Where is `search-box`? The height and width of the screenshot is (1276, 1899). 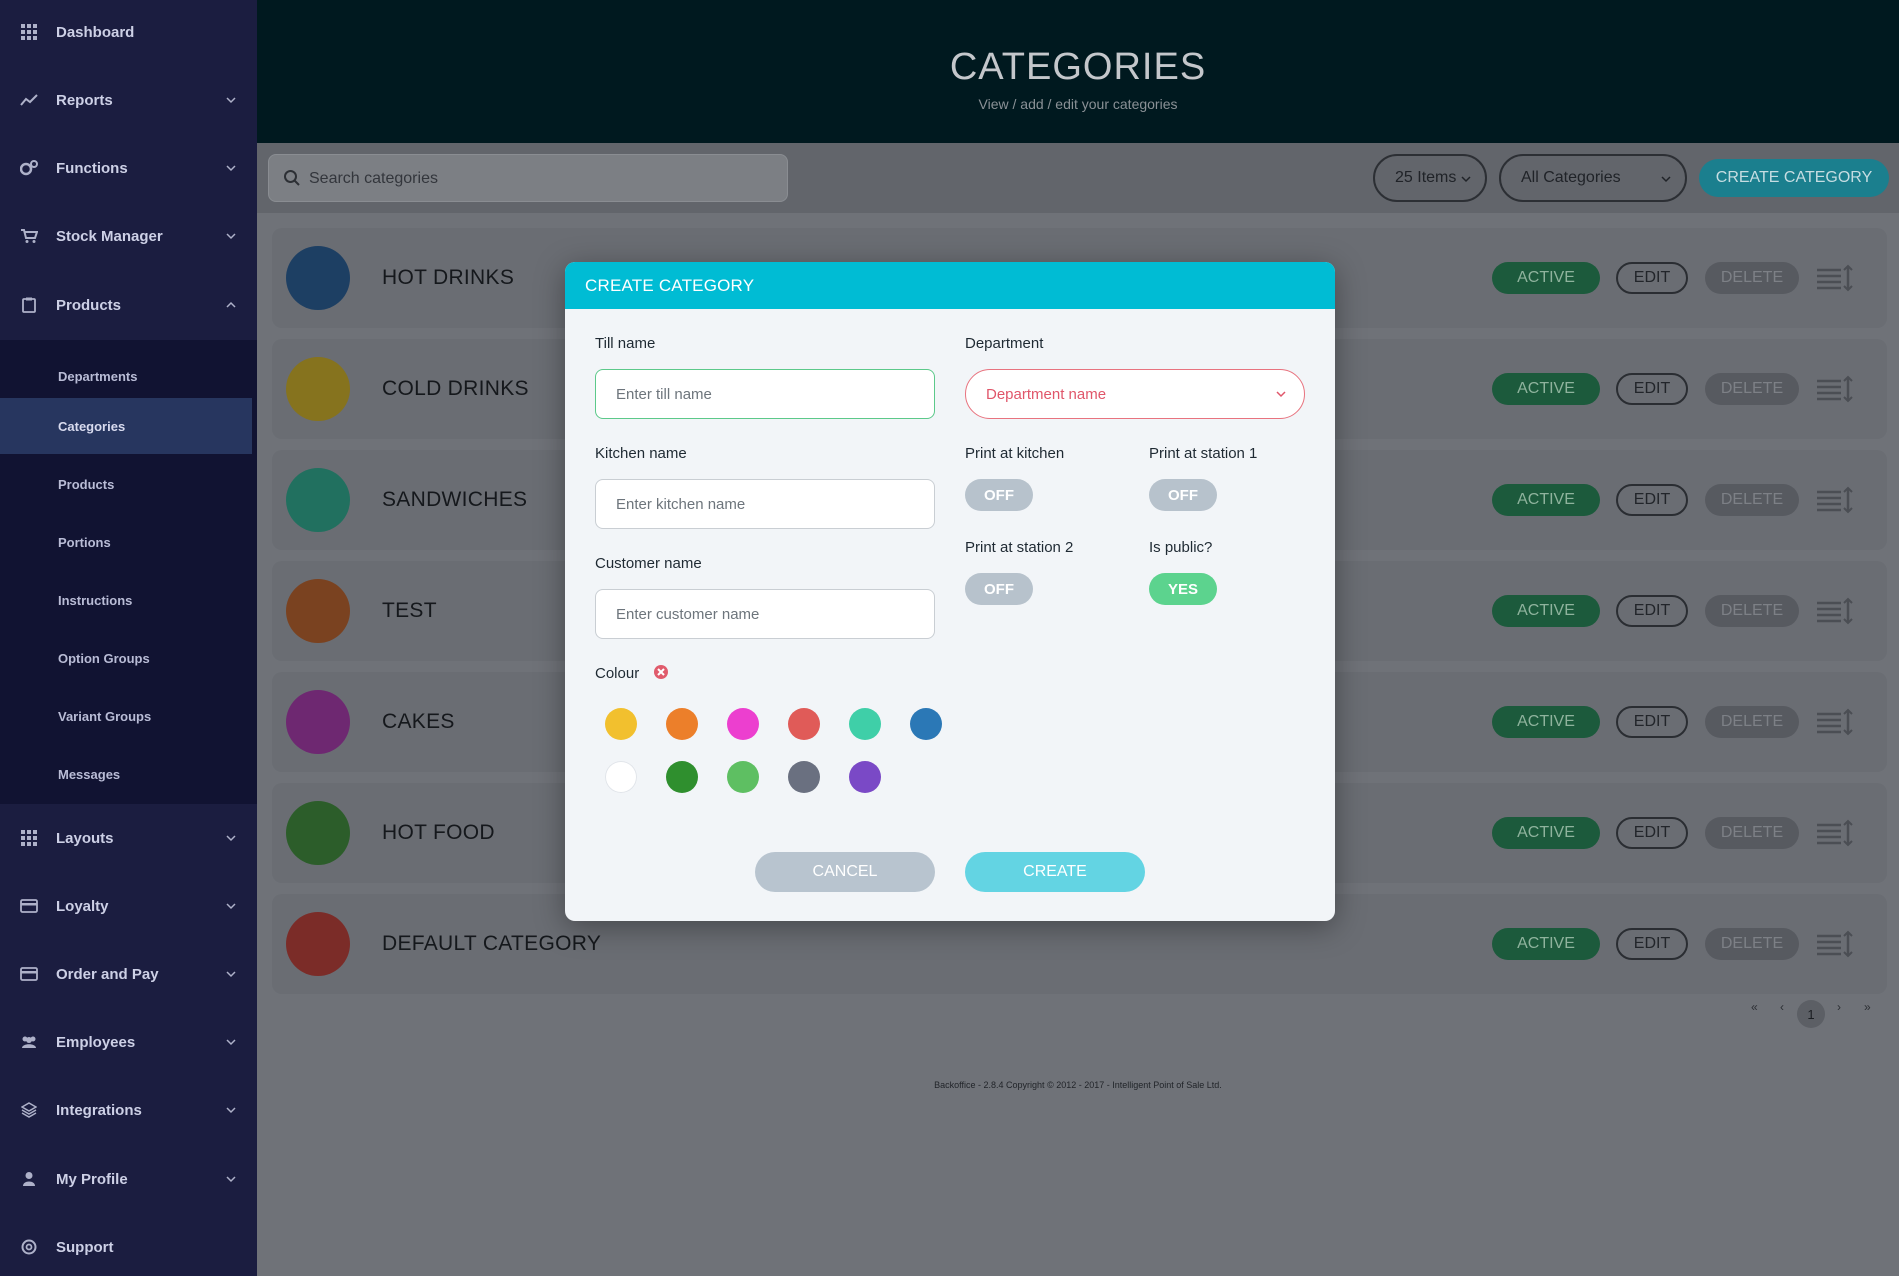
search-box is located at coordinates (528, 178).